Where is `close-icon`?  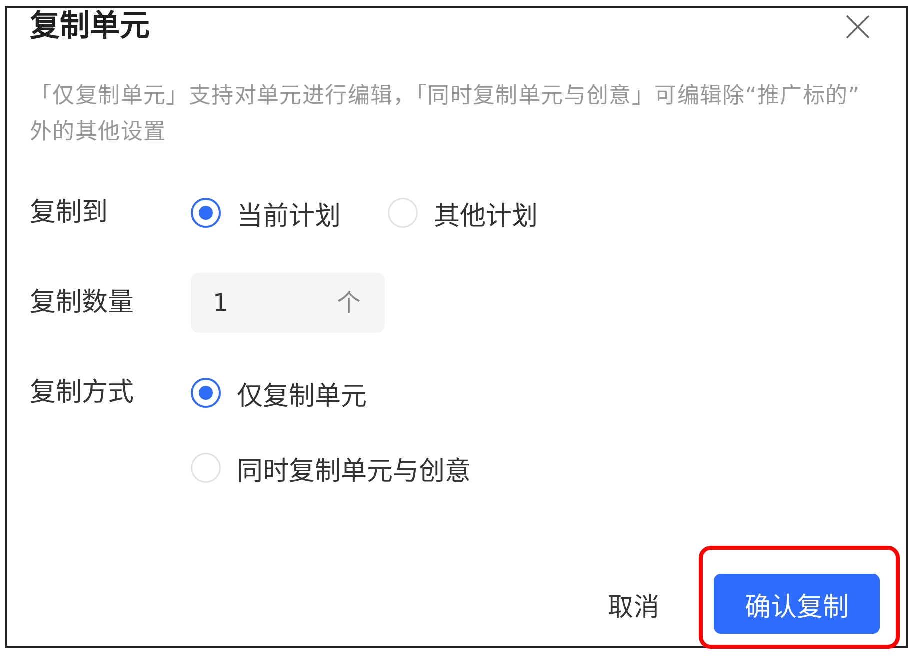 close-icon is located at coordinates (858, 27).